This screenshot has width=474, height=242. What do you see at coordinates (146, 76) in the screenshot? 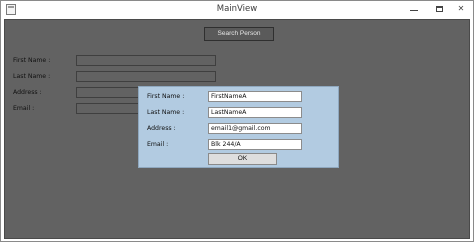
I see `last-name-field` at bounding box center [146, 76].